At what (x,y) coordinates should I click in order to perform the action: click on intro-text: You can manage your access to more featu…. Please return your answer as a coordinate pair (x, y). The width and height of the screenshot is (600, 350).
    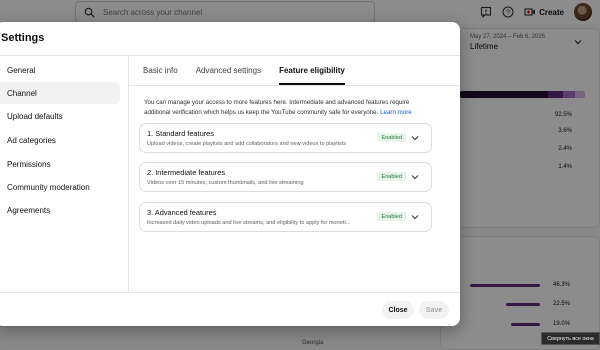
    Looking at the image, I should click on (286, 108).